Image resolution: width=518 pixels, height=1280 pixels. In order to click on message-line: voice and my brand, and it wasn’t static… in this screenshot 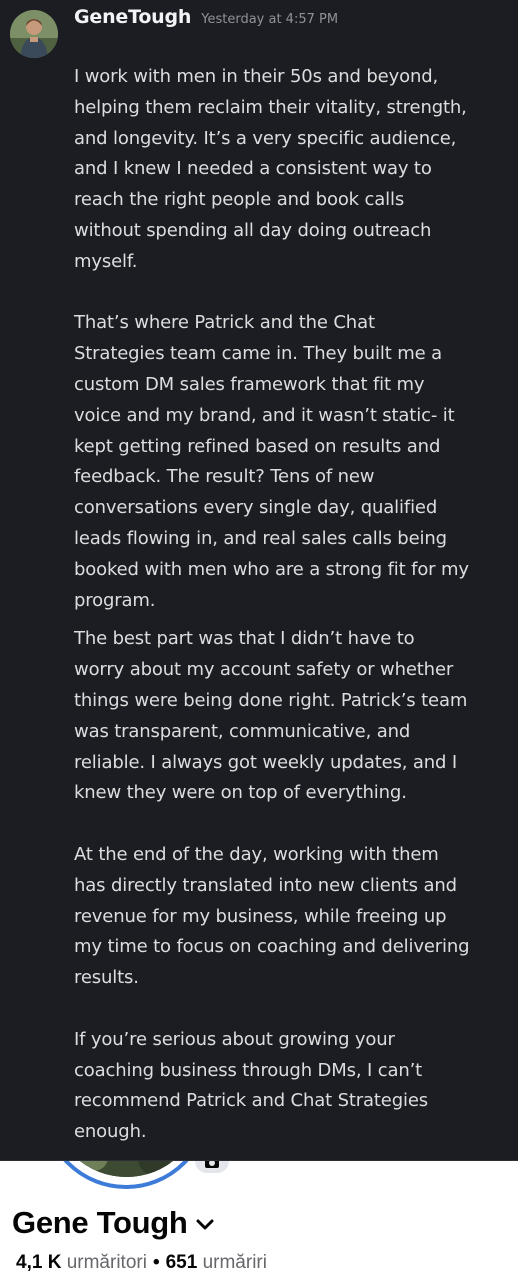, I will do `click(264, 415)`.